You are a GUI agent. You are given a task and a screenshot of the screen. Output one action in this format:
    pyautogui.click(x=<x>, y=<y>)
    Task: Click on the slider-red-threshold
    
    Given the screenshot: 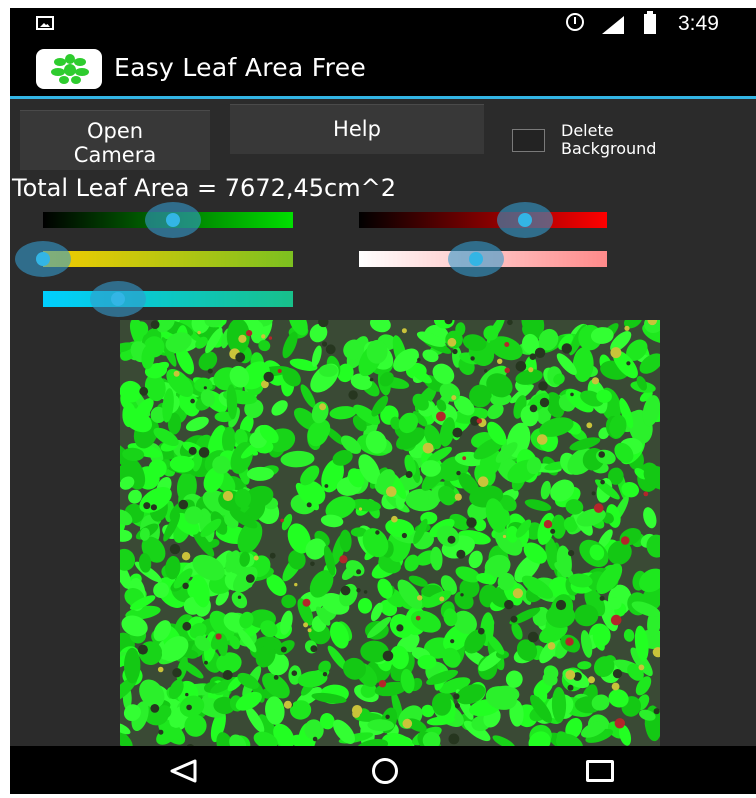 What is the action you would take?
    pyautogui.click(x=483, y=220)
    